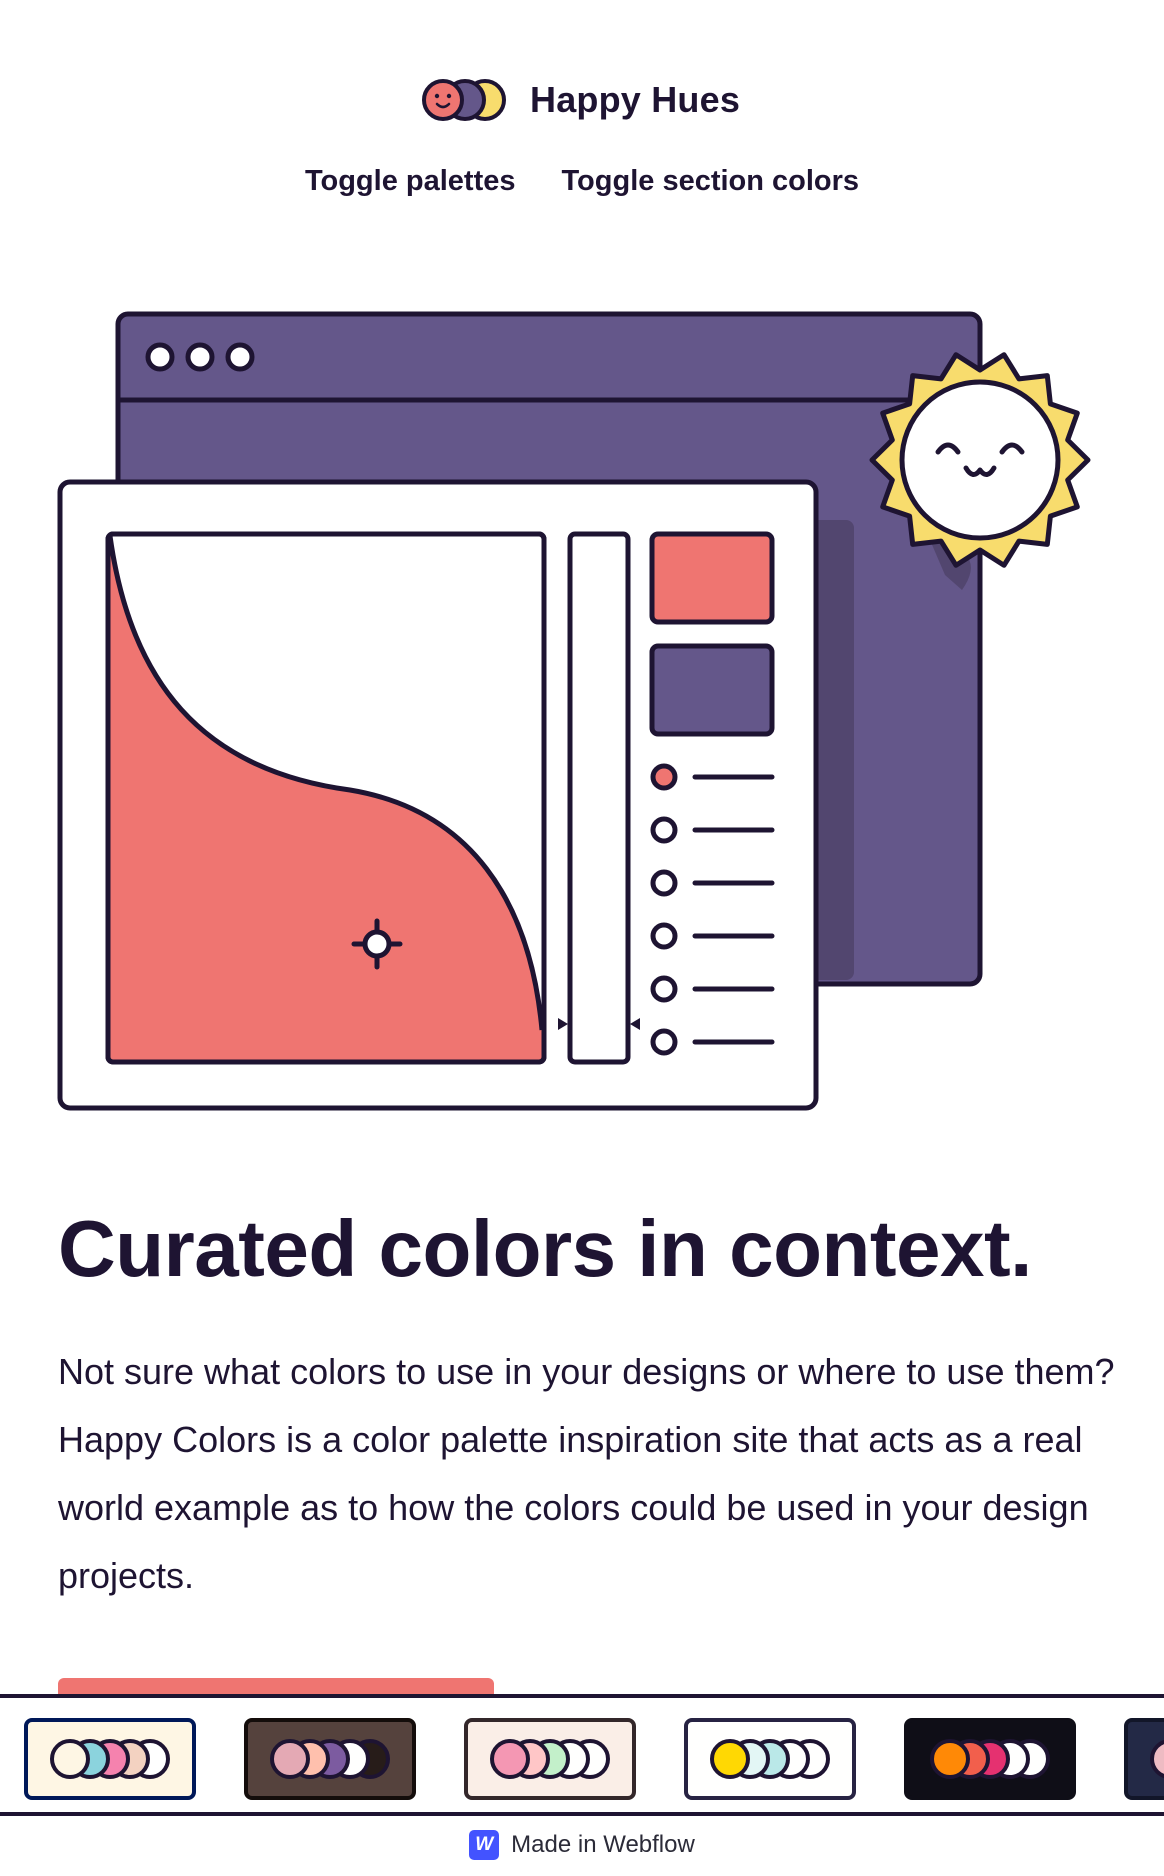  I want to click on brand-home-link: Happy Hues, so click(580, 100).